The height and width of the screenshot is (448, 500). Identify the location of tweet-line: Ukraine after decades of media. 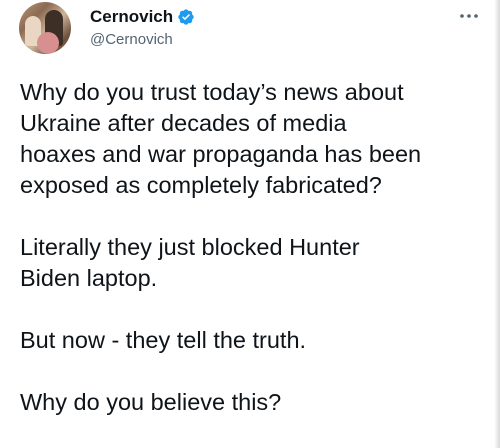
(183, 123).